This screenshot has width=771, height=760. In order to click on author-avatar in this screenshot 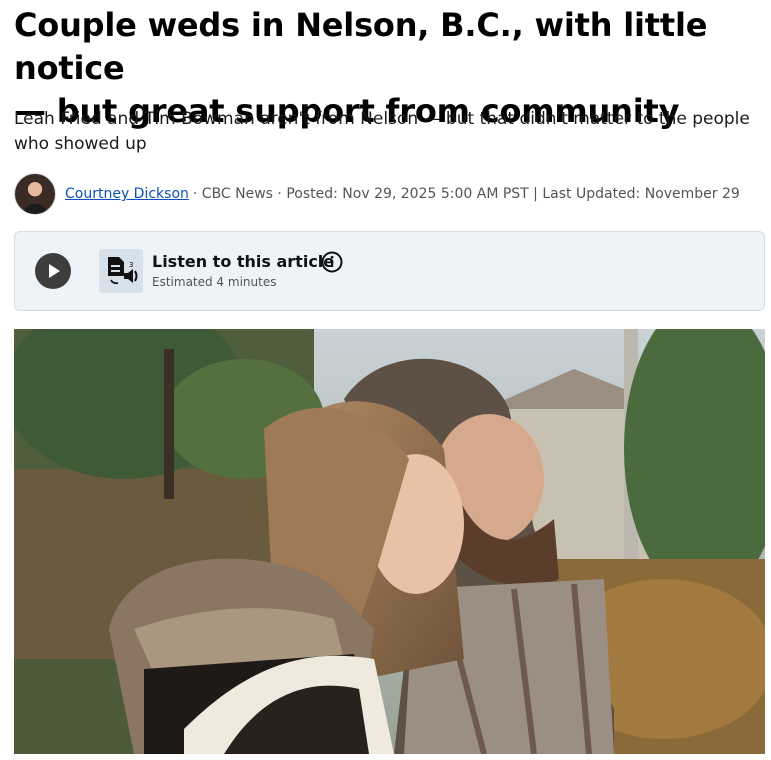, I will do `click(35, 194)`.